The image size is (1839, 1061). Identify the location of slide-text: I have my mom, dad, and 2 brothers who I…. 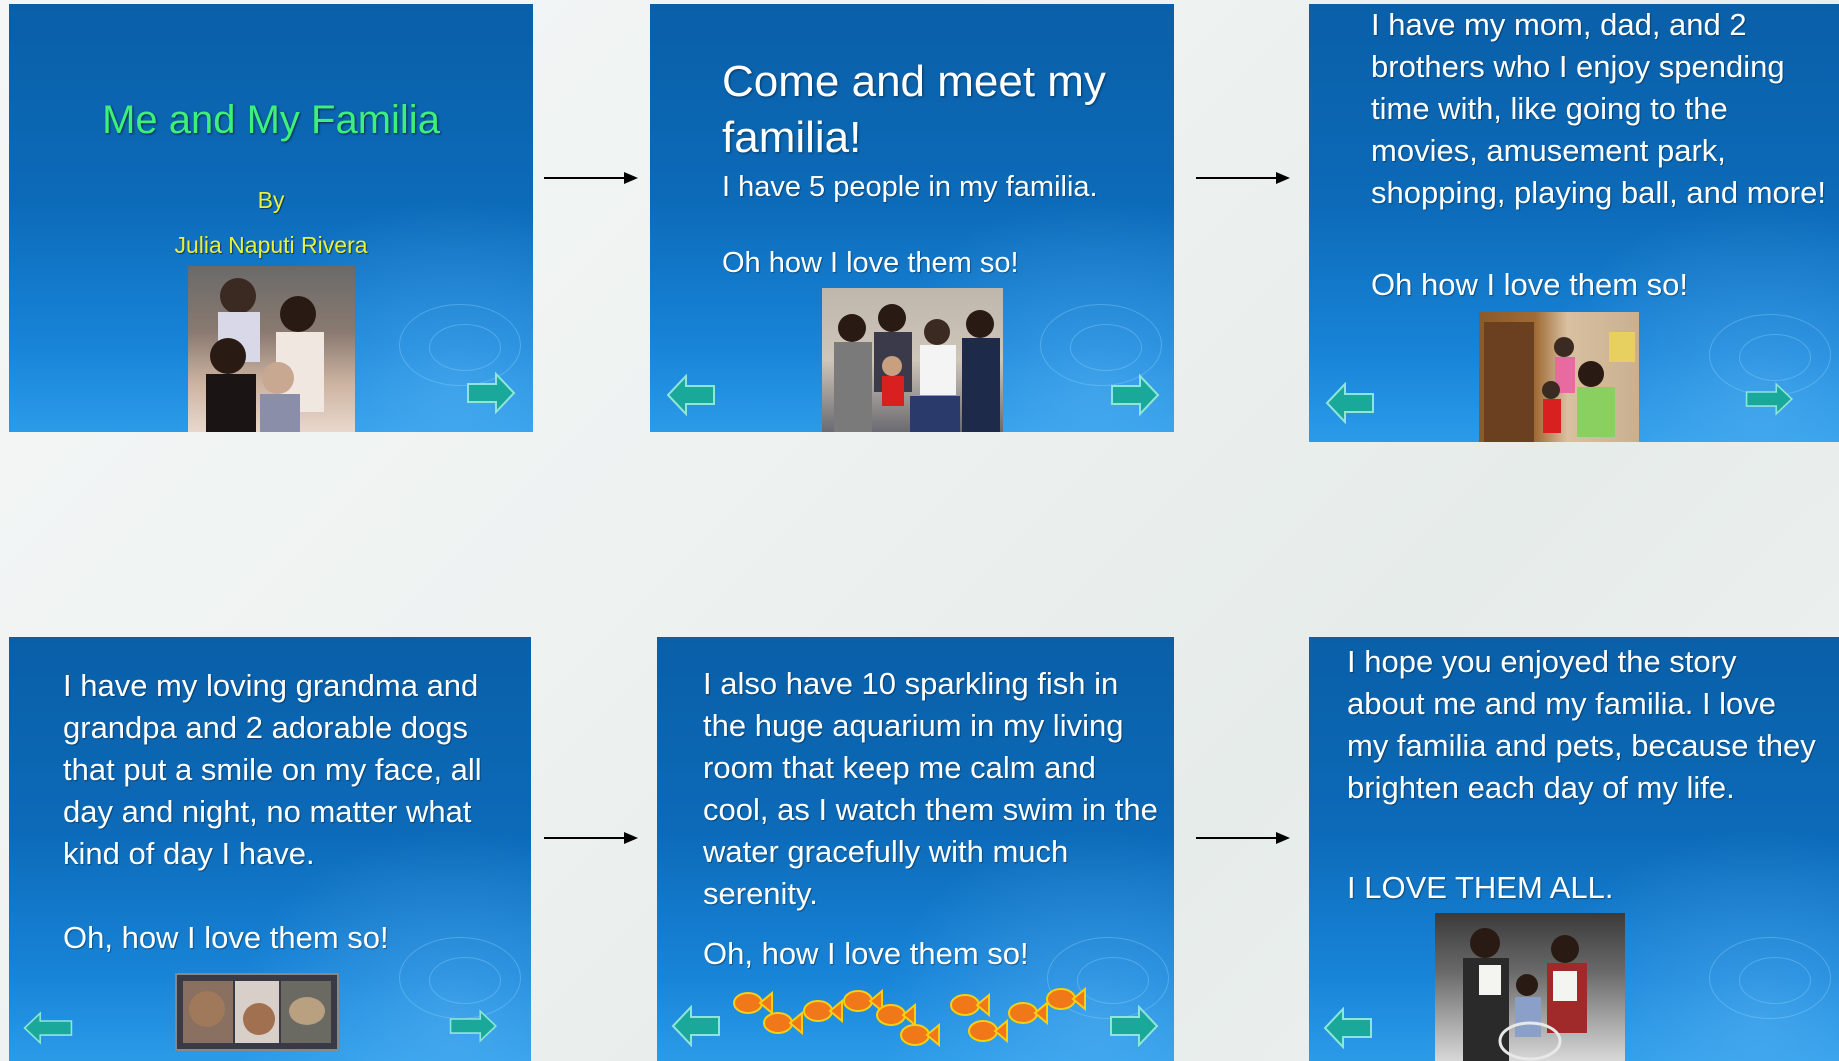
(1598, 108).